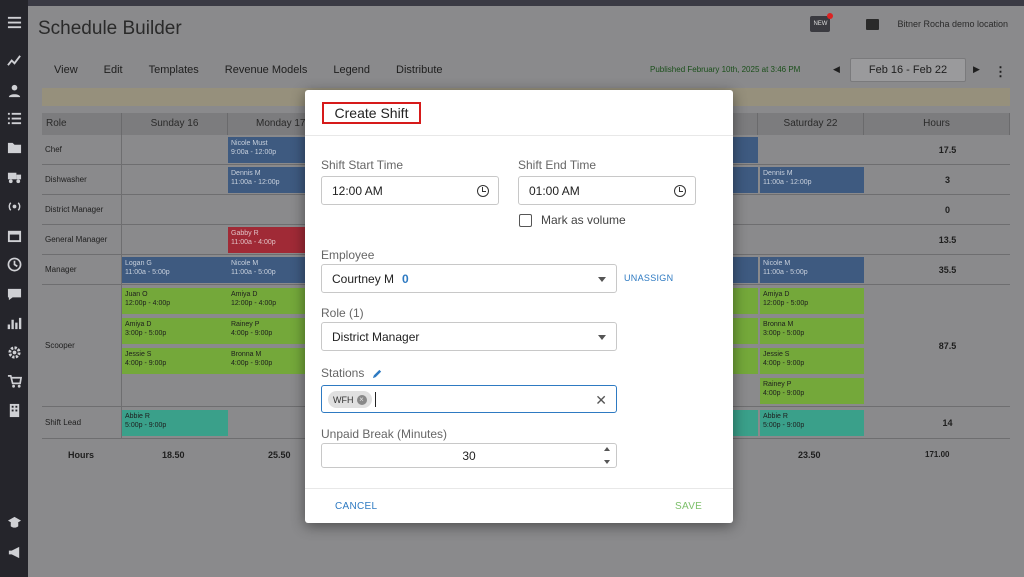  Describe the element at coordinates (82, 149) in the screenshot. I see `role-label: Chef` at that location.